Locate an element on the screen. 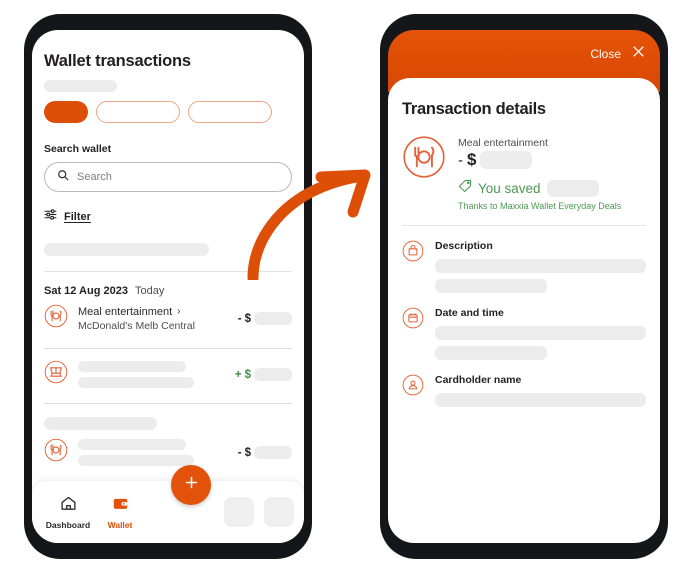 The image size is (680, 573). transaction-row: + $ is located at coordinates (168, 374).